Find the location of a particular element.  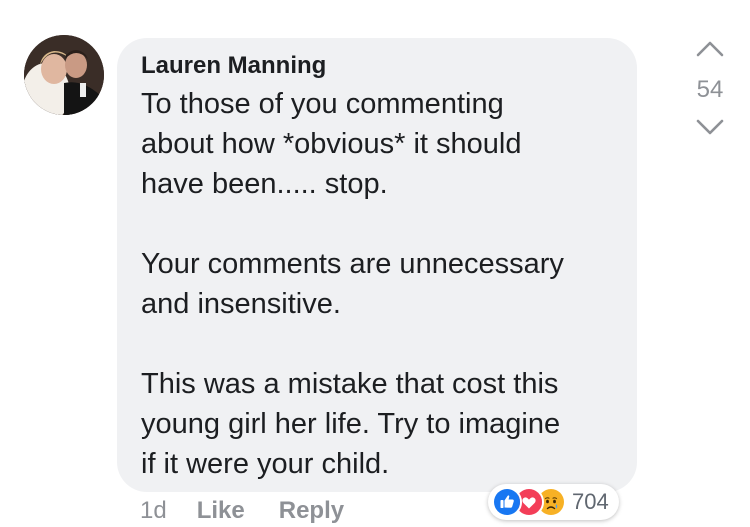

comment-text-line: and insensitive. is located at coordinates (241, 304).